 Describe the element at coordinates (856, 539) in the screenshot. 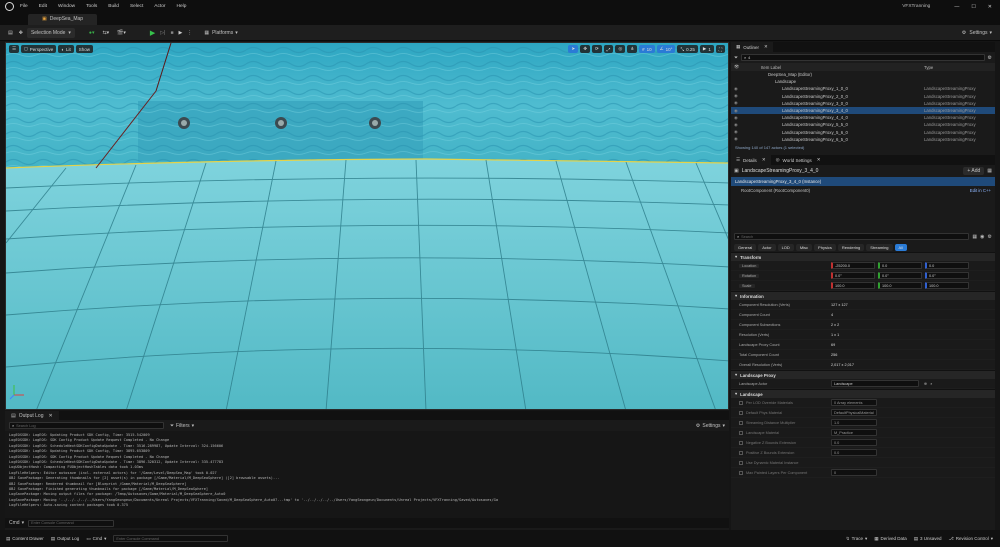

I see `trace-button: ↯ Trace ▾` at that location.